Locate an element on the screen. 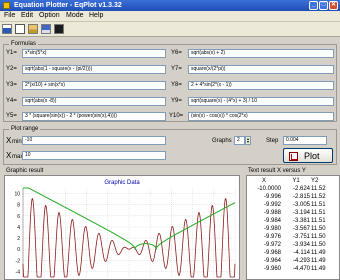 Image resolution: width=340 pixels, height=280 pixels. plot-icon is located at coordinates (293, 156).